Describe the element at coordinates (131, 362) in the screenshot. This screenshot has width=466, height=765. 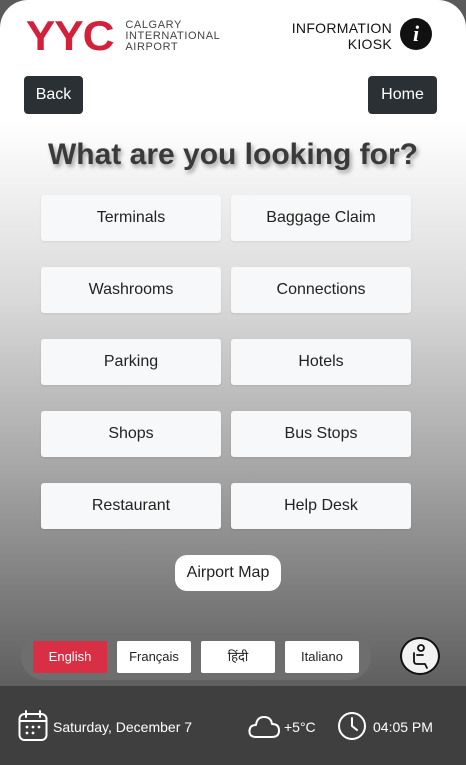
I see `tile-parking: Parking` at that location.